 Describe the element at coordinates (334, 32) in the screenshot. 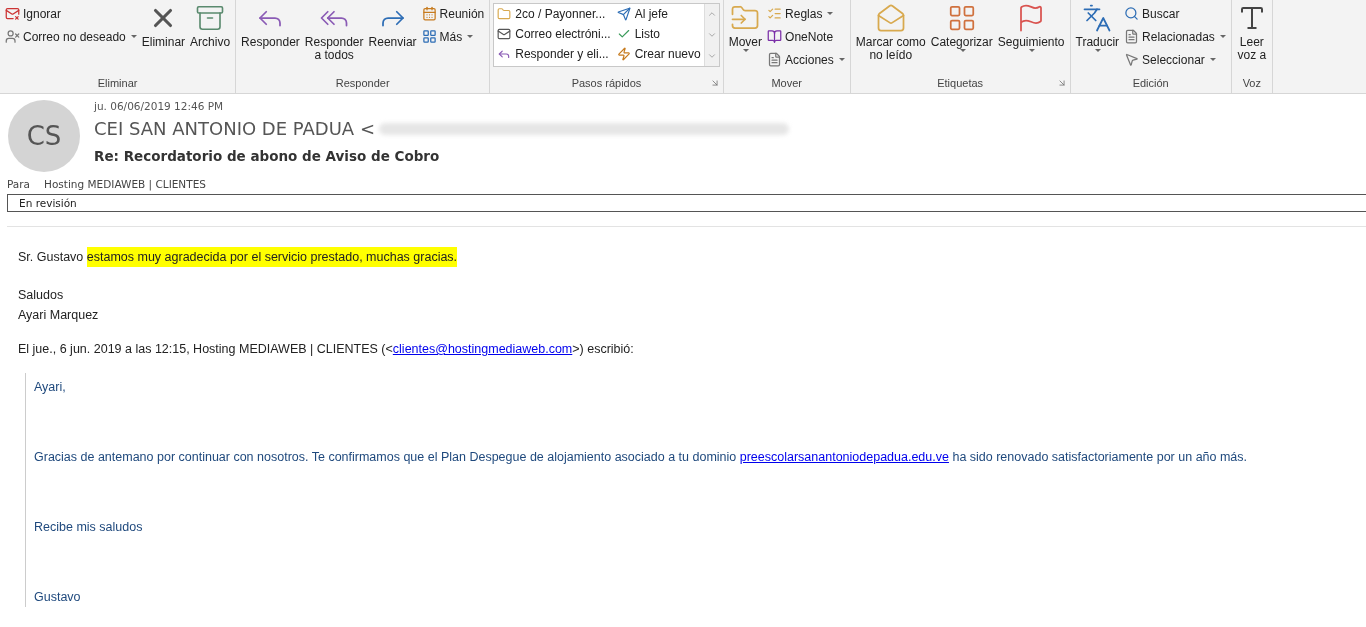

I see `ribbon-button: Responder a todos` at that location.